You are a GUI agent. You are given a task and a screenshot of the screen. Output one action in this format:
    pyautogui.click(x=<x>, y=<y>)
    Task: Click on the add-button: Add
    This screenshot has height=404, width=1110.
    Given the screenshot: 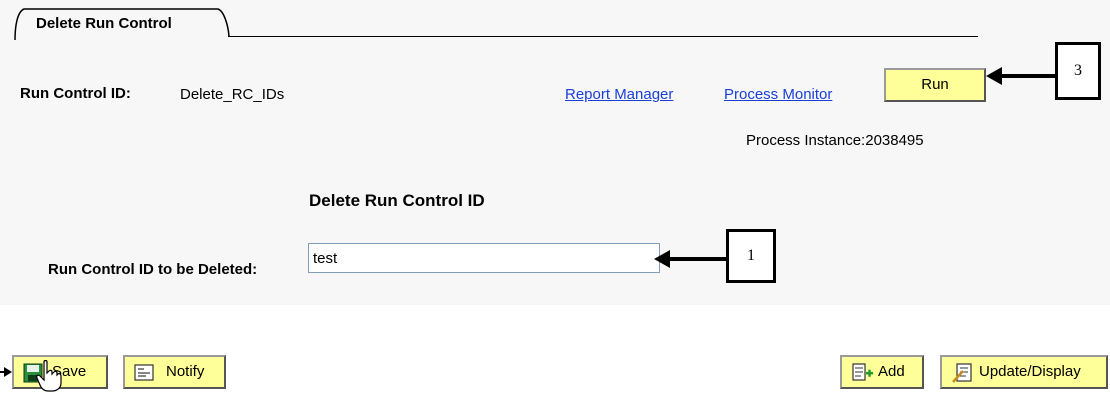 What is the action you would take?
    pyautogui.click(x=882, y=372)
    